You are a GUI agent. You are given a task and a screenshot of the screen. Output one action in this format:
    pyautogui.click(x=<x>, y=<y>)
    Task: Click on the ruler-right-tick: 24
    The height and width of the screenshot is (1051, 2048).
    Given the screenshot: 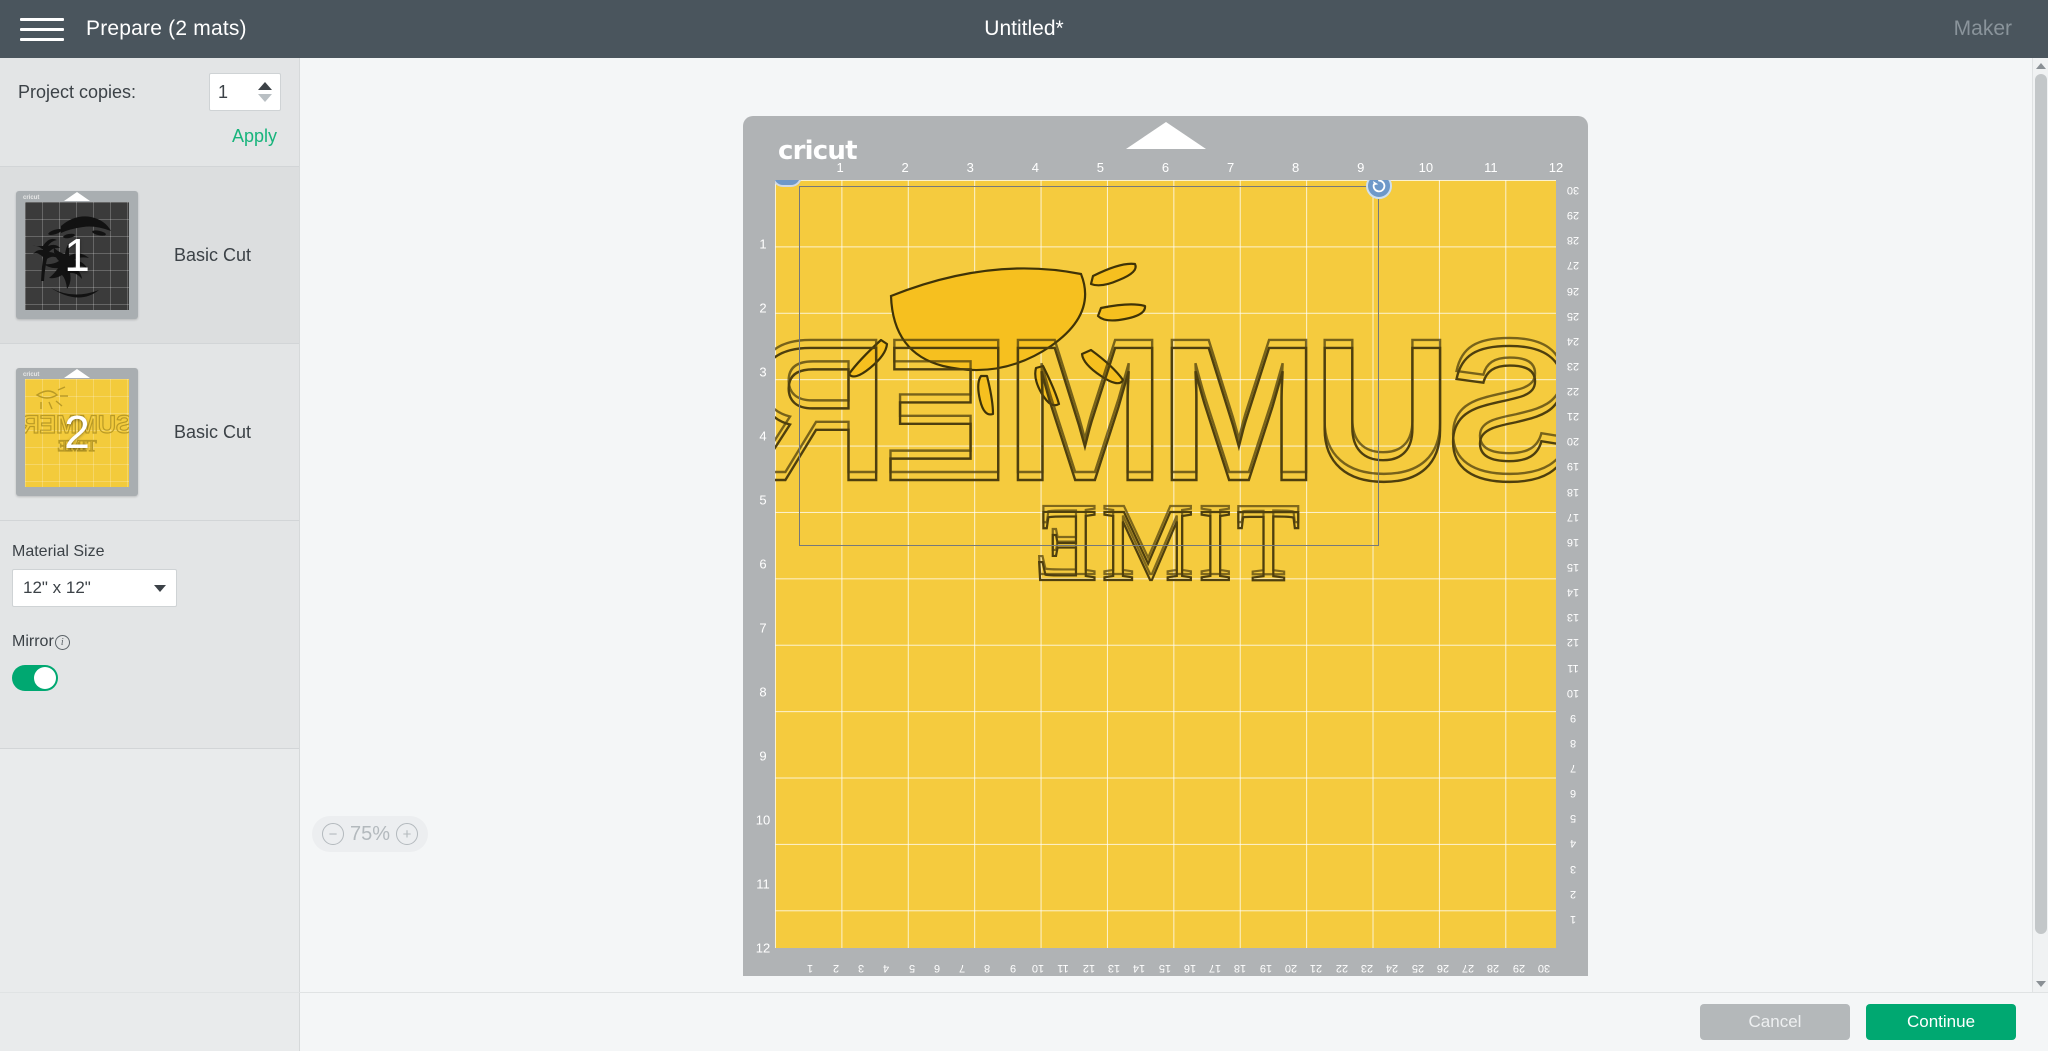 What is the action you would take?
    pyautogui.click(x=1573, y=341)
    